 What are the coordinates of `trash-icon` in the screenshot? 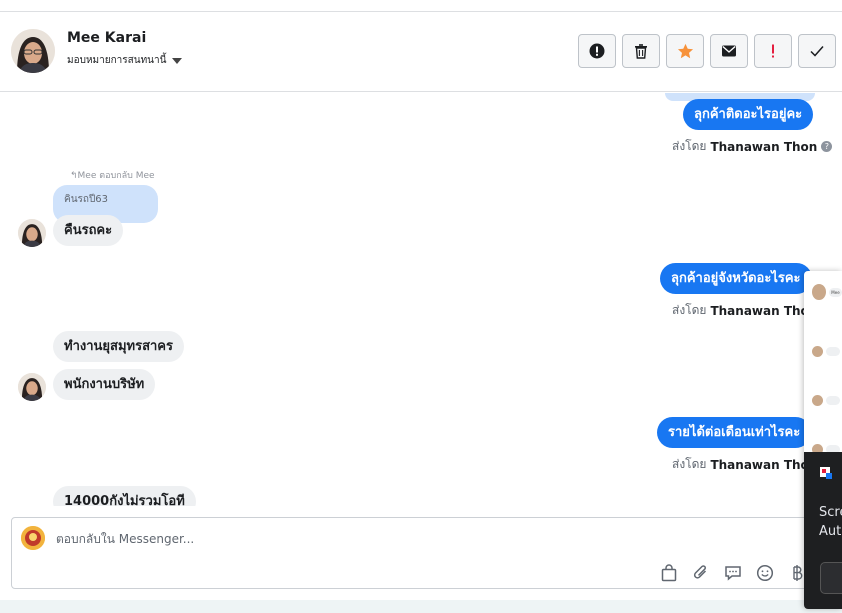 It's located at (641, 51).